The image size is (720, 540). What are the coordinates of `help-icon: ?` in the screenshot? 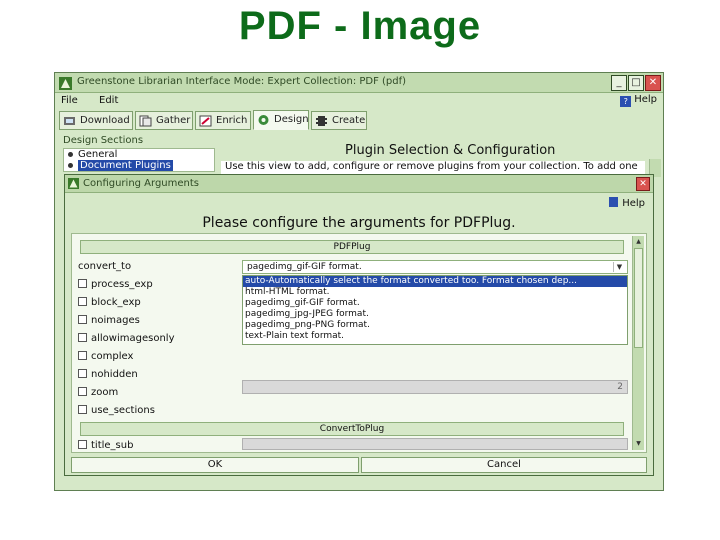 It's located at (626, 101).